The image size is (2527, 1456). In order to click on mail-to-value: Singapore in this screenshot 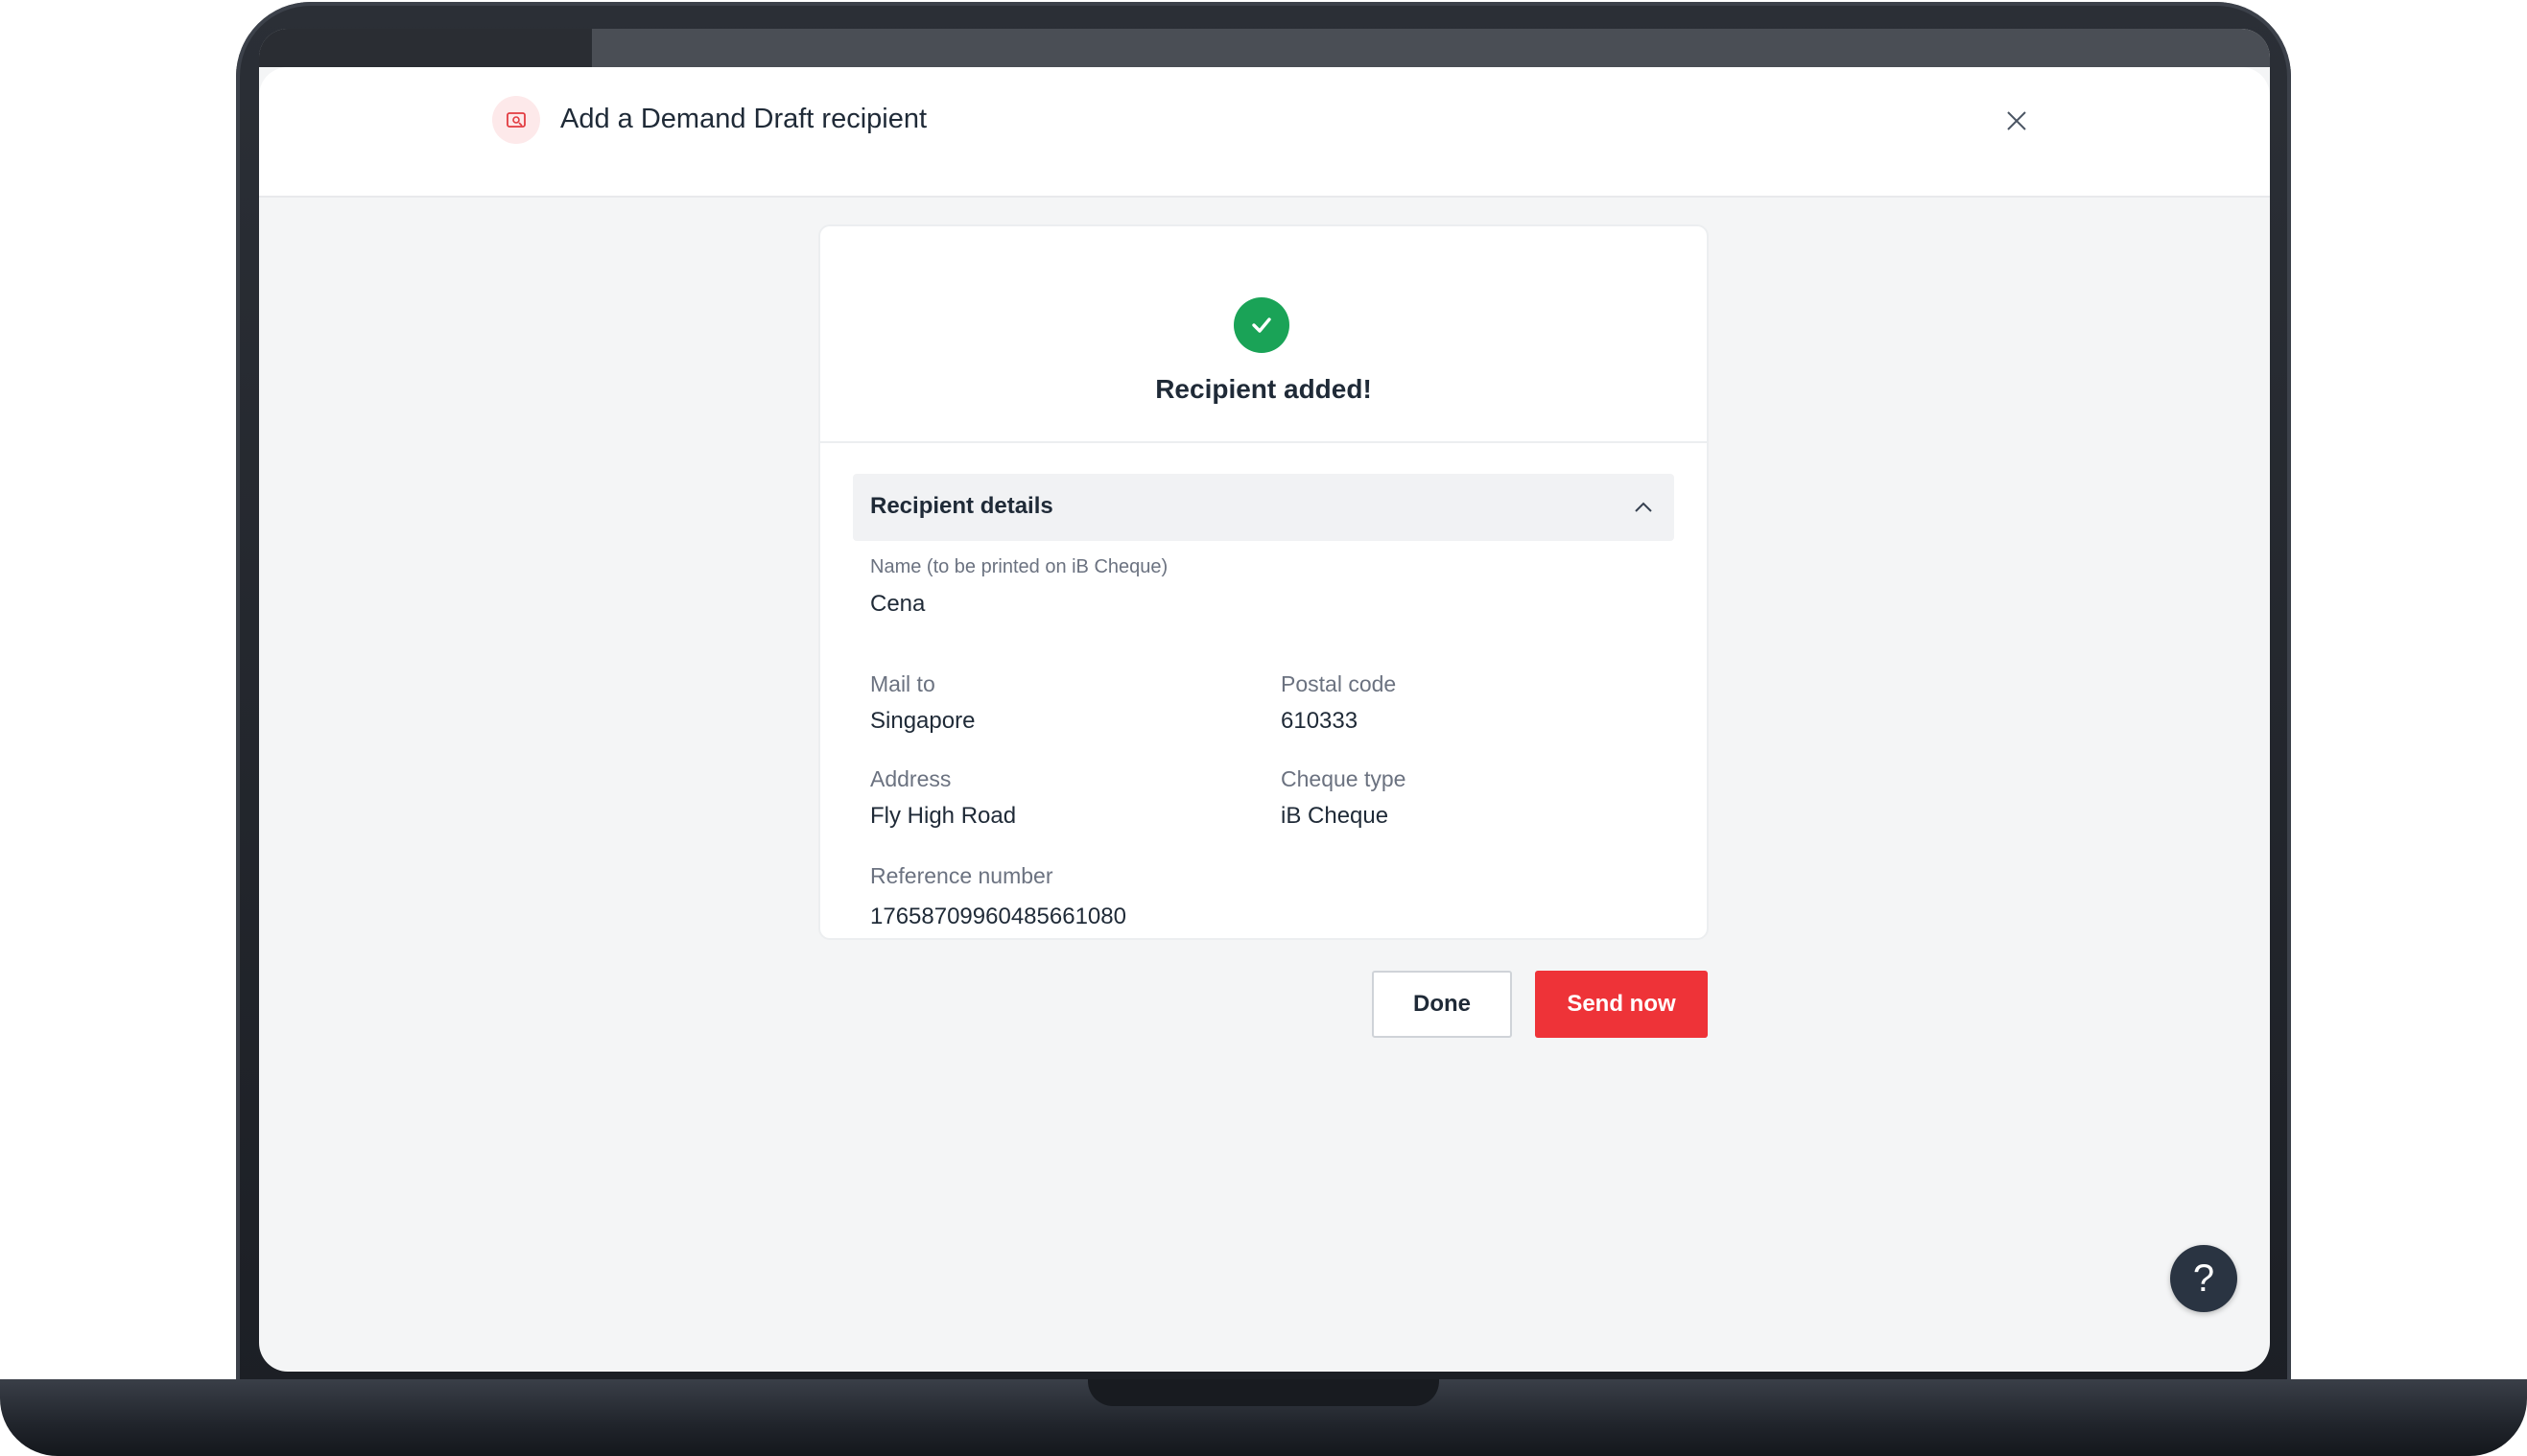, I will do `click(923, 721)`.